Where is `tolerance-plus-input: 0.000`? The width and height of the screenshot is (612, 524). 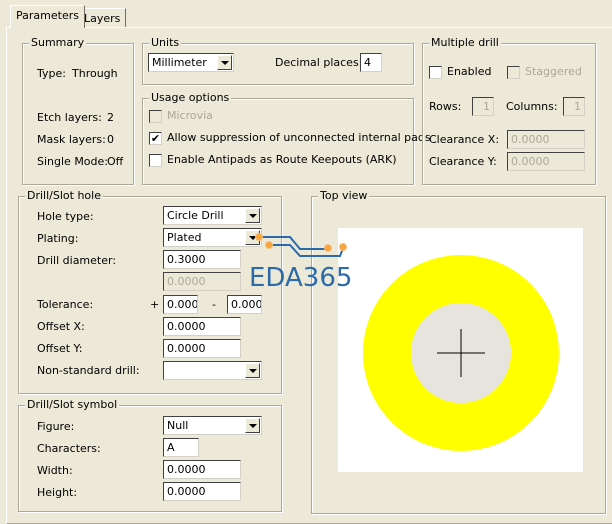 tolerance-plus-input: 0.000 is located at coordinates (180, 304).